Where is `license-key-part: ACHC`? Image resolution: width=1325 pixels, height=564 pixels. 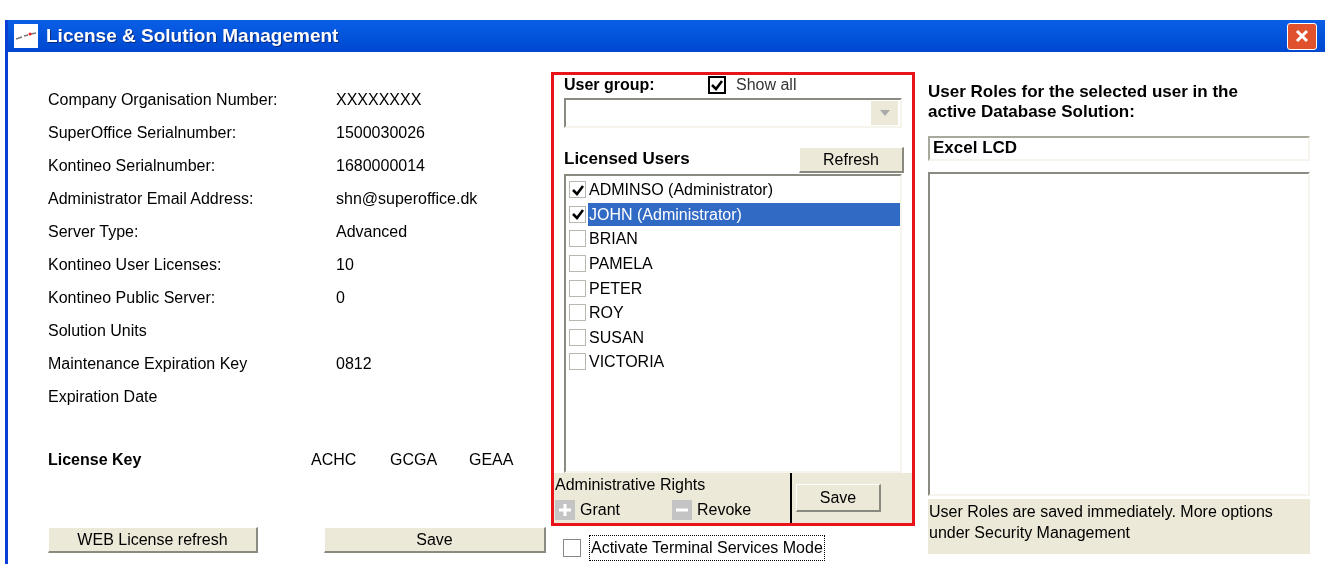
license-key-part: ACHC is located at coordinates (334, 459).